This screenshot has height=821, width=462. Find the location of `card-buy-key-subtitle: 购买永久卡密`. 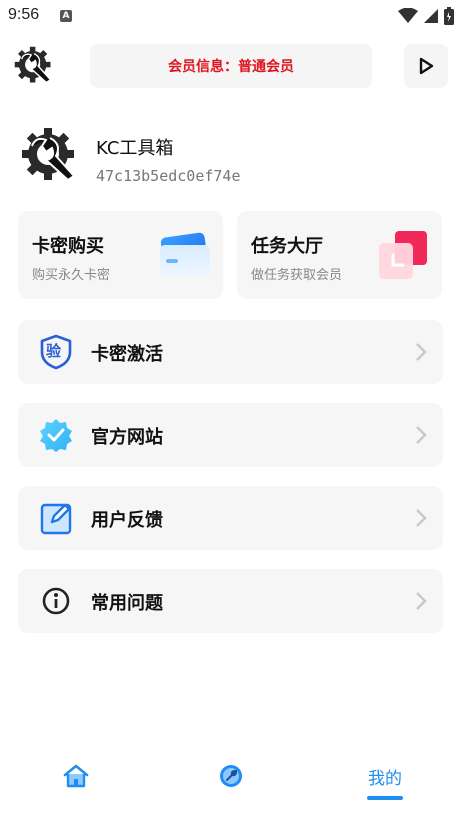

card-buy-key-subtitle: 购买永久卡密 is located at coordinates (71, 275).